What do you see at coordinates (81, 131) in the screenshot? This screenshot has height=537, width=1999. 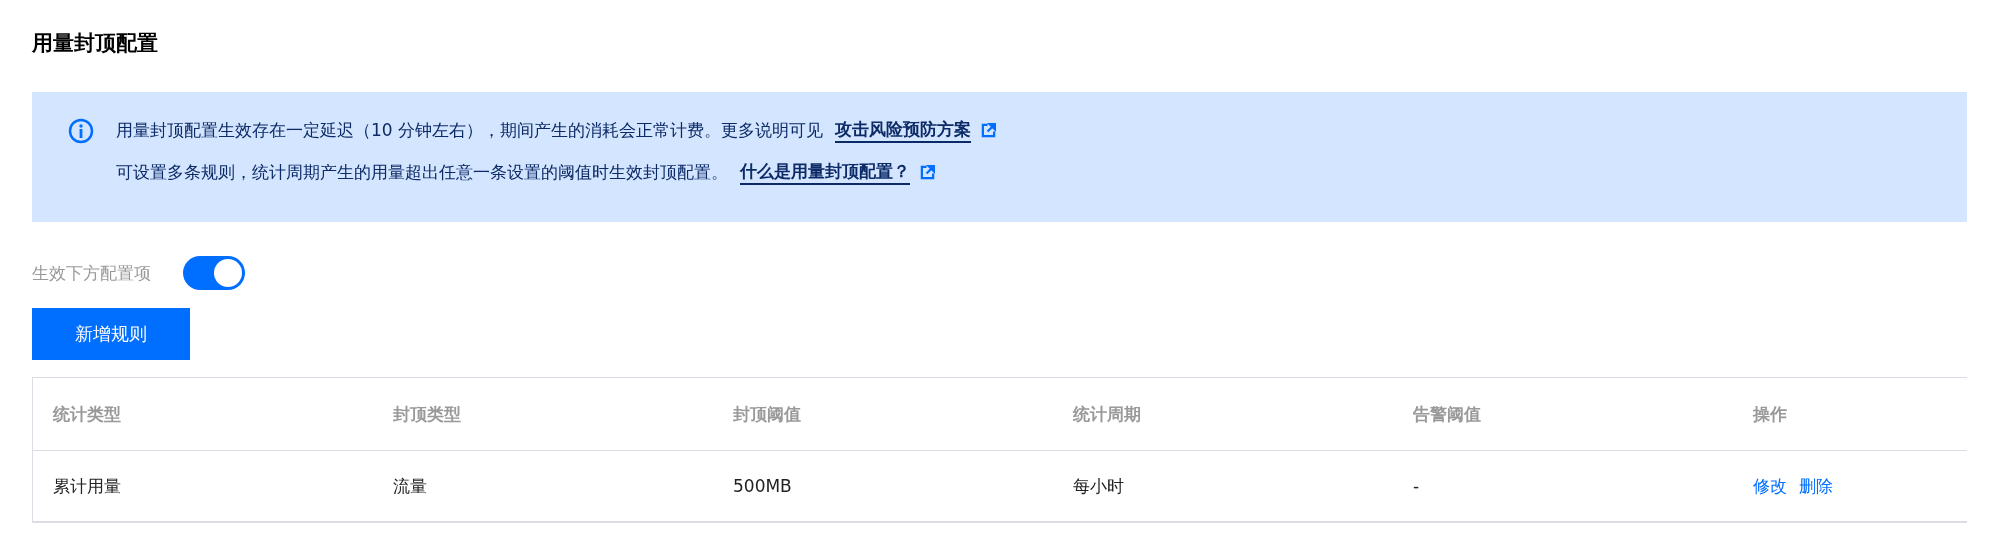 I see `info-icon` at bounding box center [81, 131].